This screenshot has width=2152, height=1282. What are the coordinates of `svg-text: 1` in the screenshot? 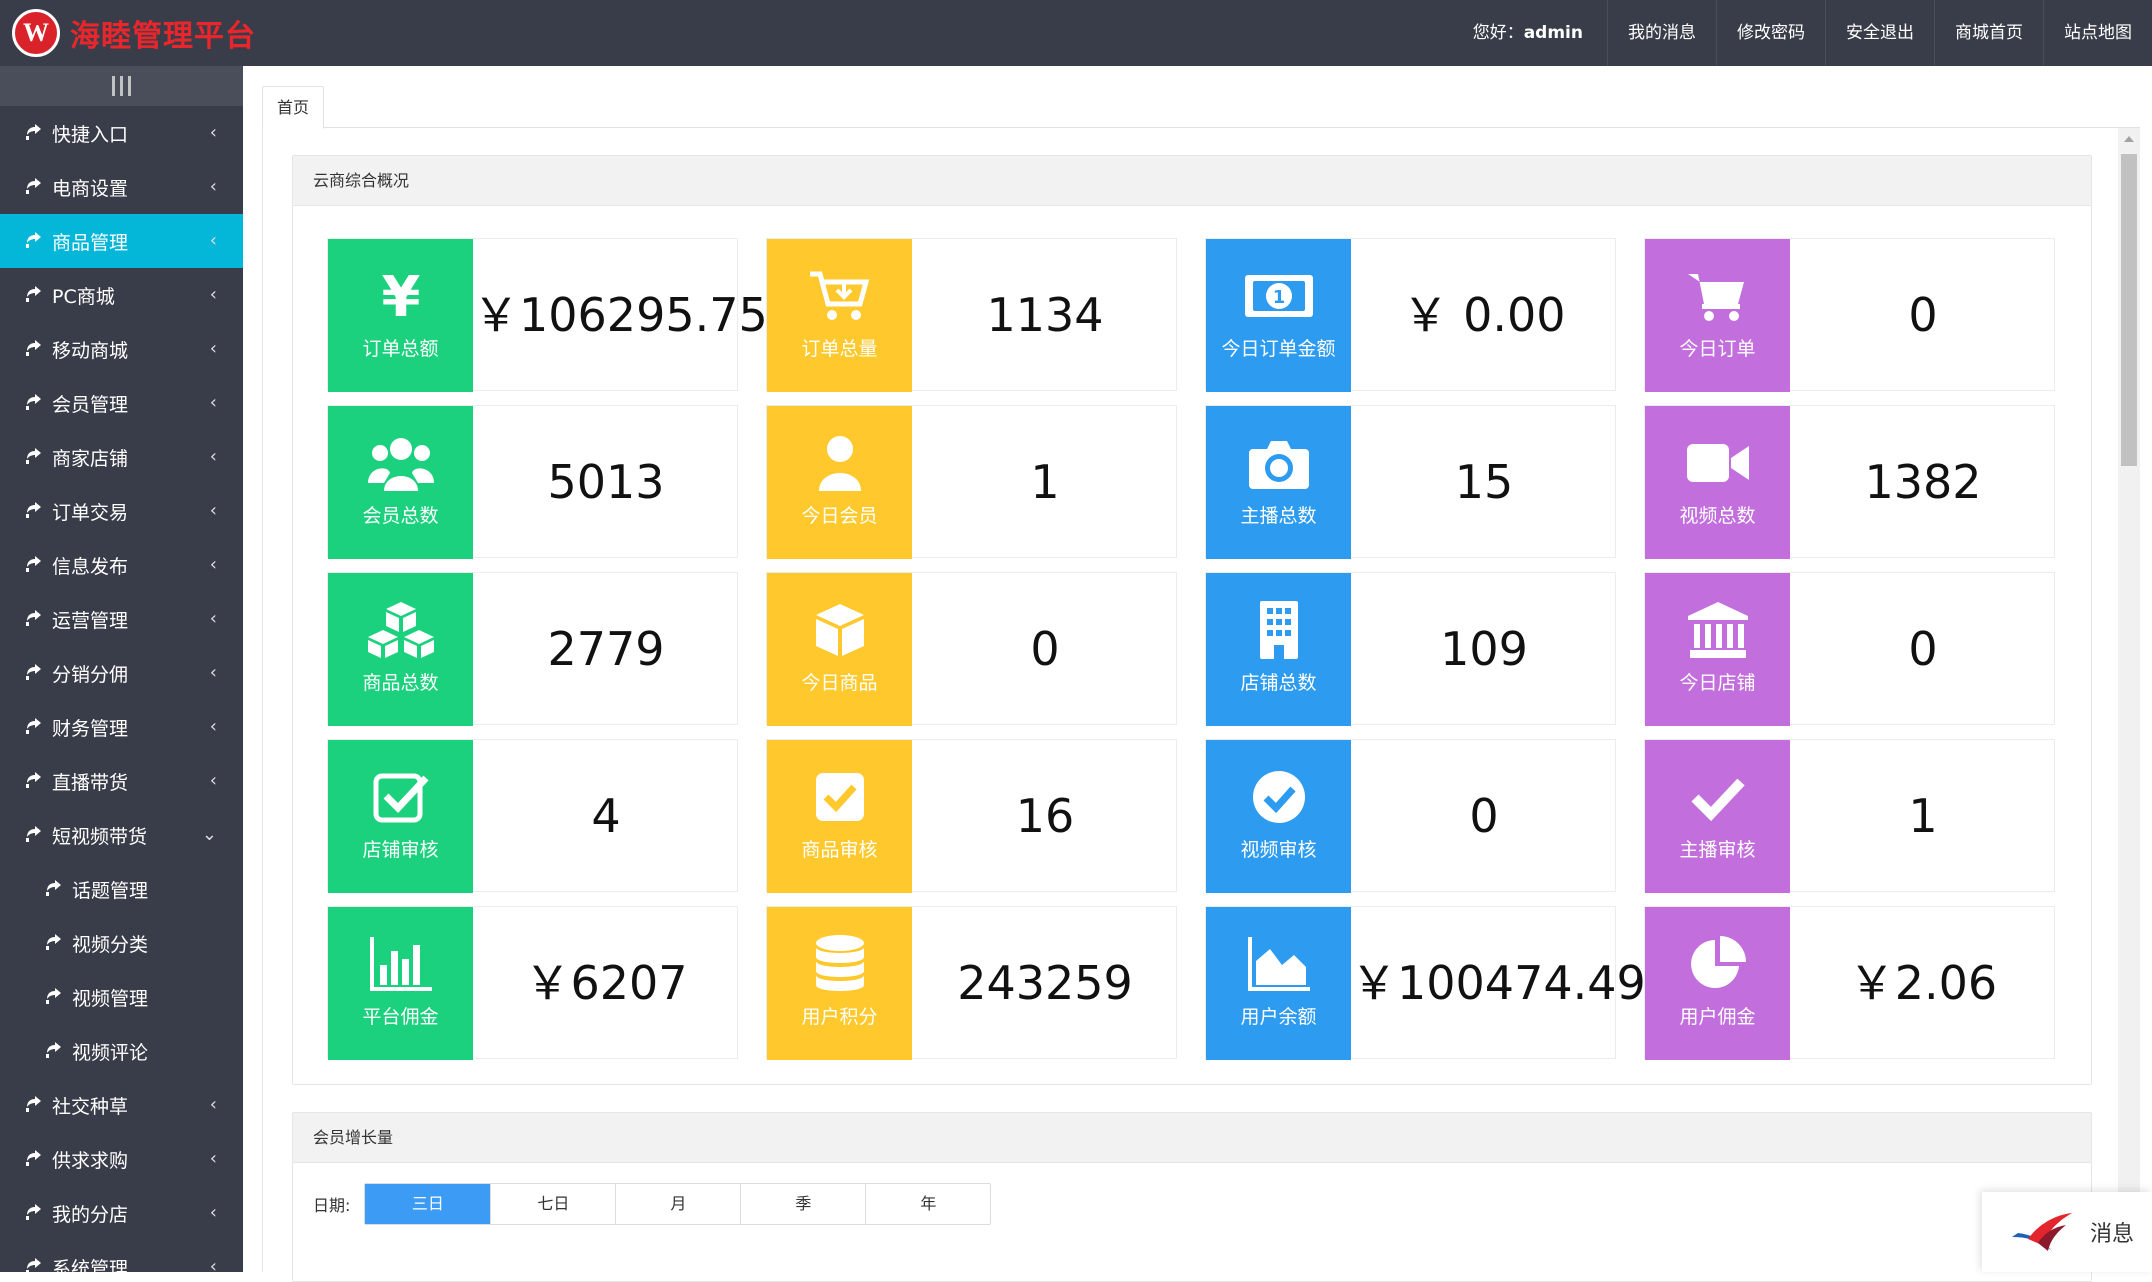 It's located at (1278, 297).